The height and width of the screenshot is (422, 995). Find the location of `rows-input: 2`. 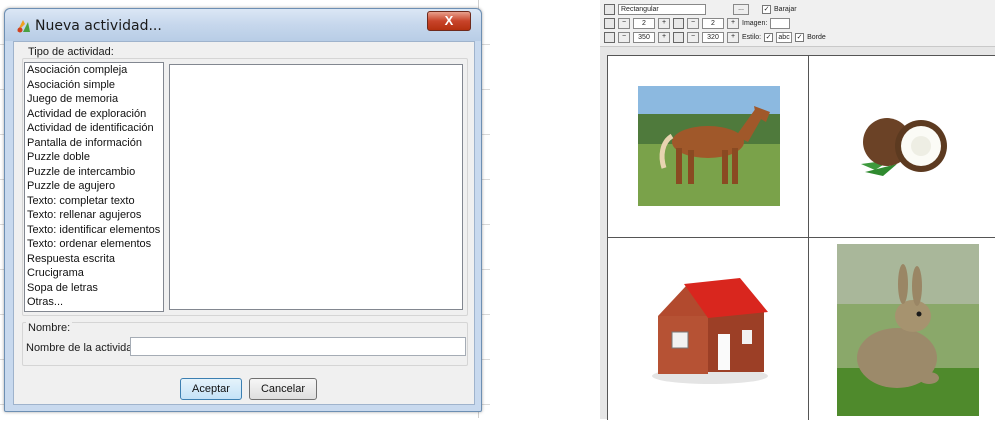

rows-input: 2 is located at coordinates (644, 23).